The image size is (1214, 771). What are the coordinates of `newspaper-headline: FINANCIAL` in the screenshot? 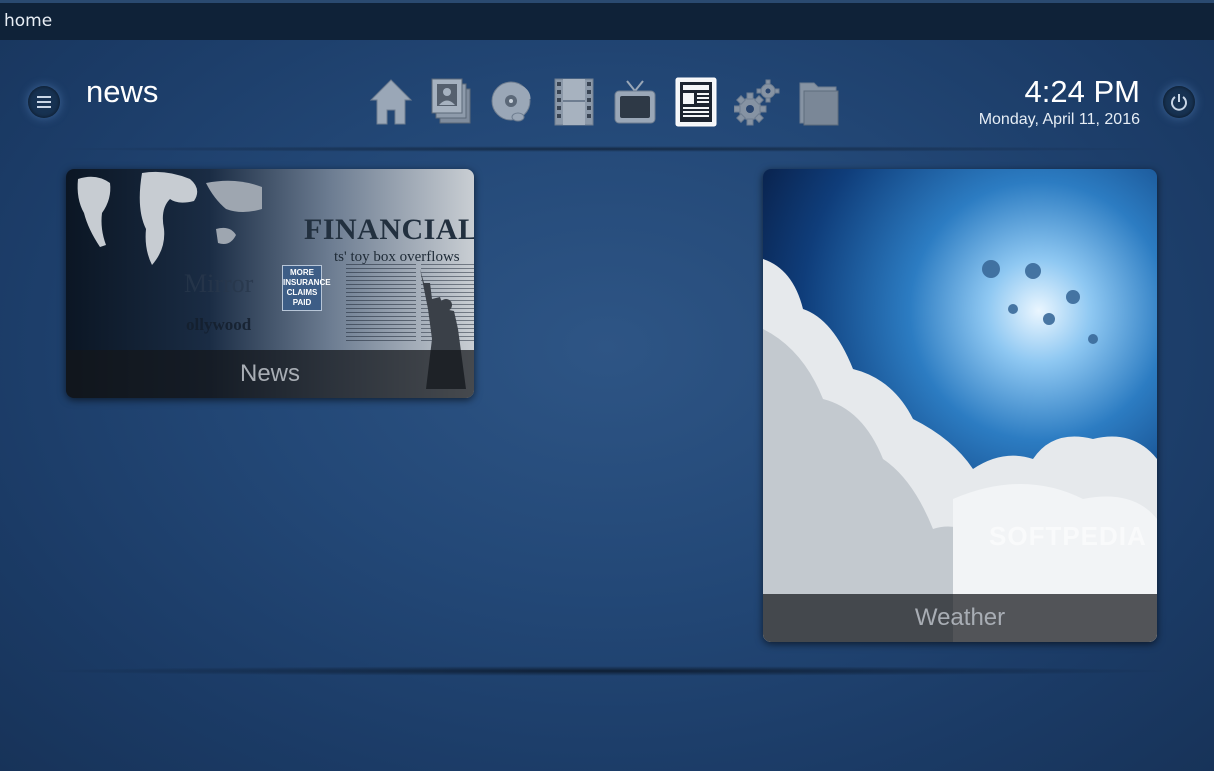 It's located at (389, 229).